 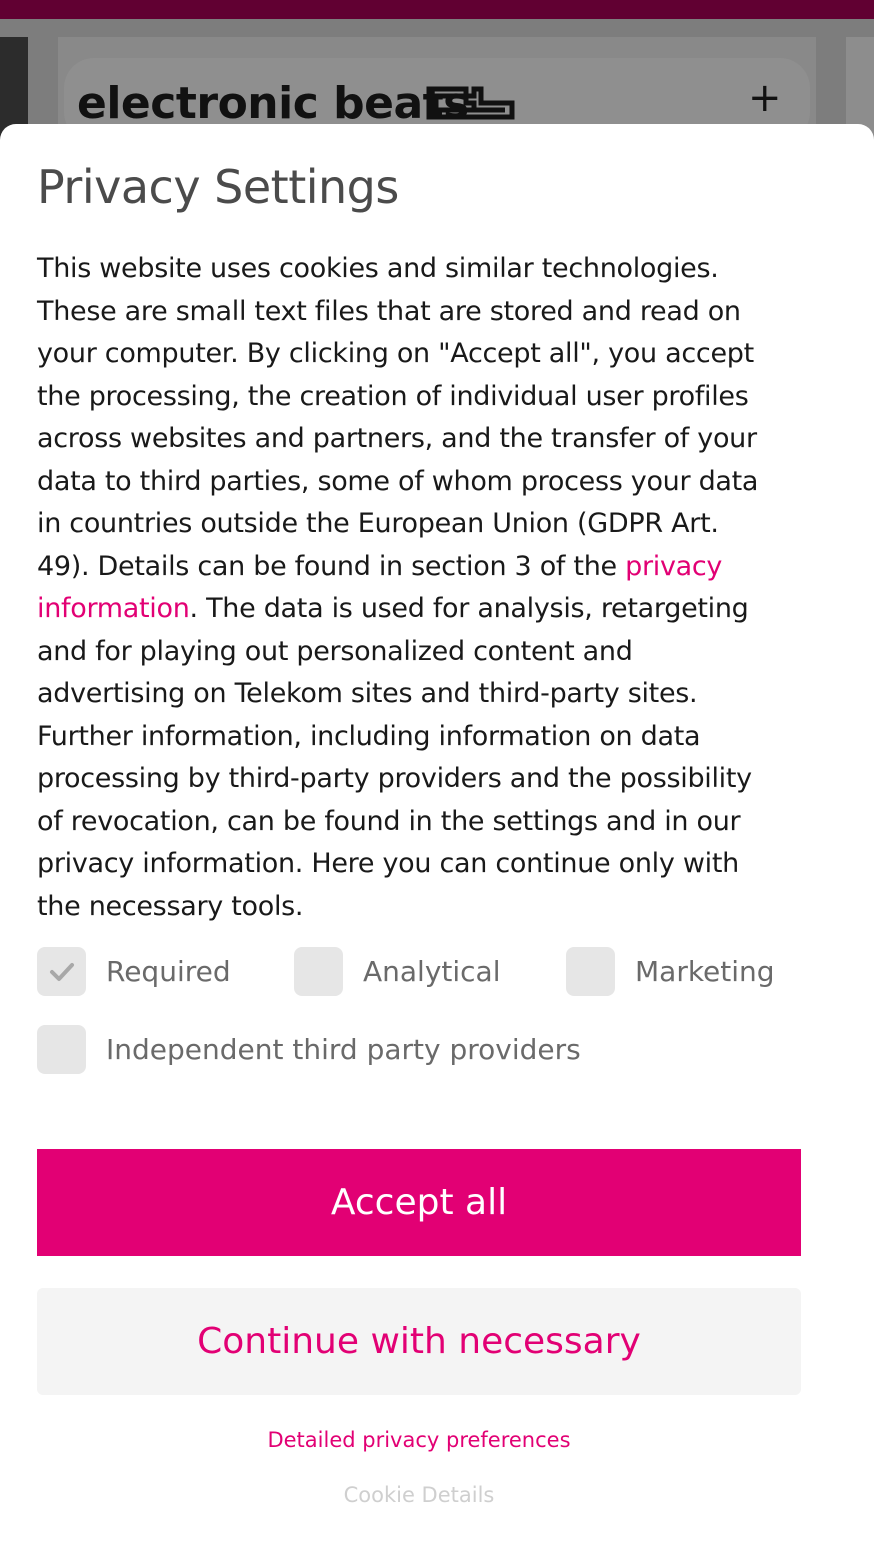 I want to click on checkbox-analytical-row: Analytical, so click(x=397, y=971).